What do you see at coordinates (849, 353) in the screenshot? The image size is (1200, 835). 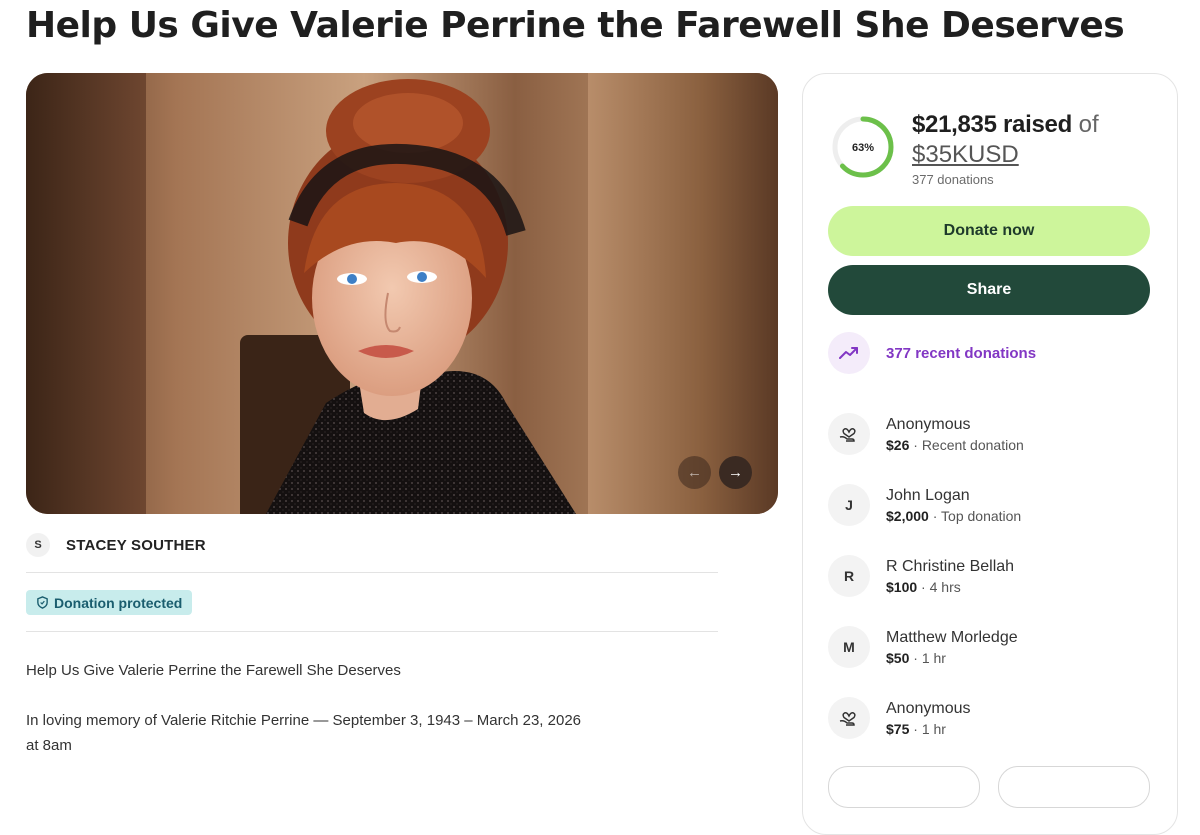 I see `trending-up-icon` at bounding box center [849, 353].